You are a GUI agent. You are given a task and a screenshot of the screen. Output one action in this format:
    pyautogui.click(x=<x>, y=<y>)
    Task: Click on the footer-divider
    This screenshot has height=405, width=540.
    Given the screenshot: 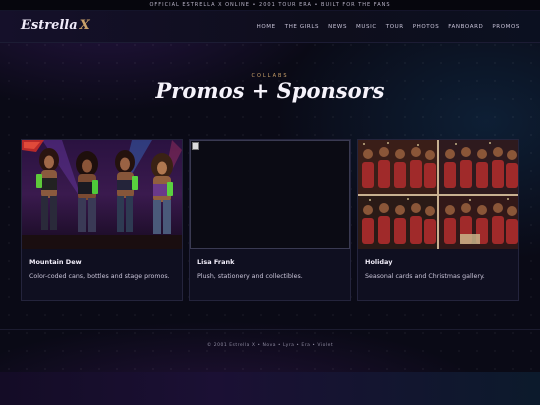 What is the action you would take?
    pyautogui.click(x=270, y=329)
    